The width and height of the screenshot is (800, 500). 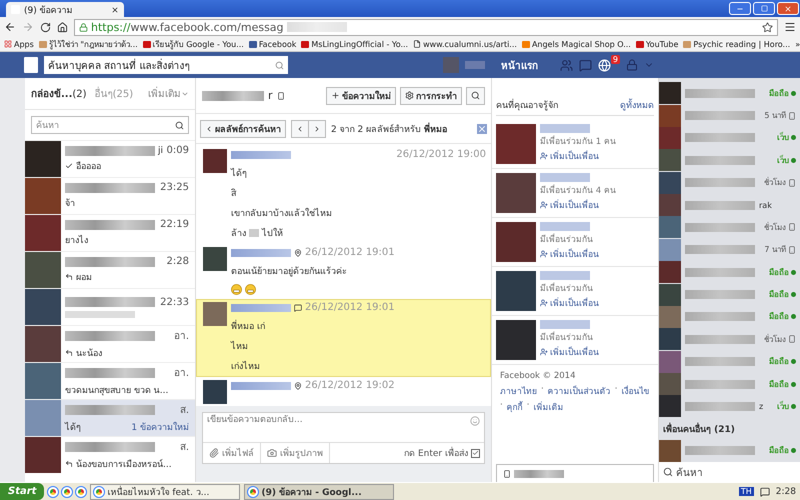 I want to click on add-file-button: เพิ่มไฟล์, so click(x=232, y=453).